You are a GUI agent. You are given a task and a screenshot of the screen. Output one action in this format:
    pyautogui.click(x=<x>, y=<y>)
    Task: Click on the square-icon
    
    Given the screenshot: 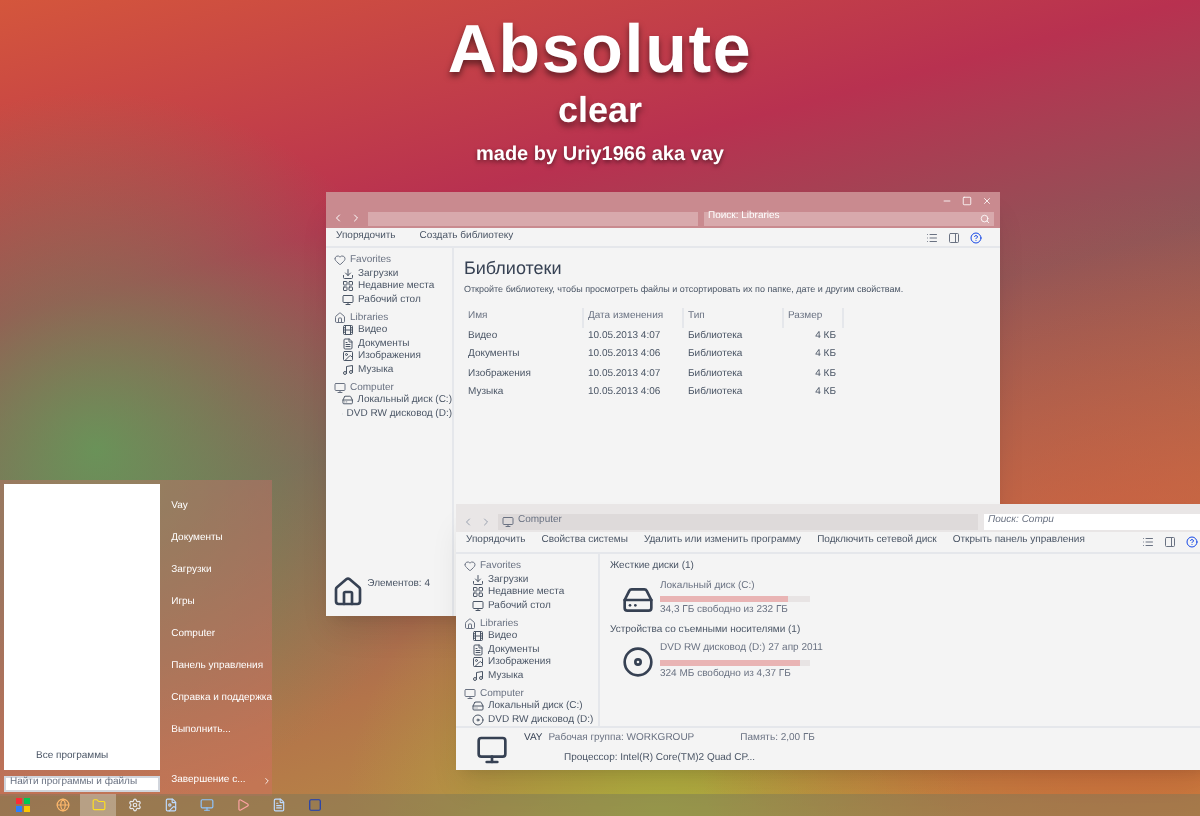 What is the action you would take?
    pyautogui.click(x=314, y=805)
    